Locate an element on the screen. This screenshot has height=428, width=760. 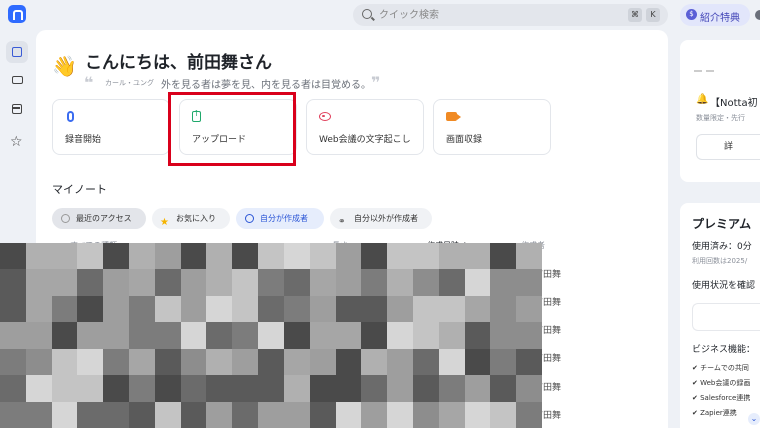
plan-limit: 利用回数は2025/ is located at coordinates (720, 261).